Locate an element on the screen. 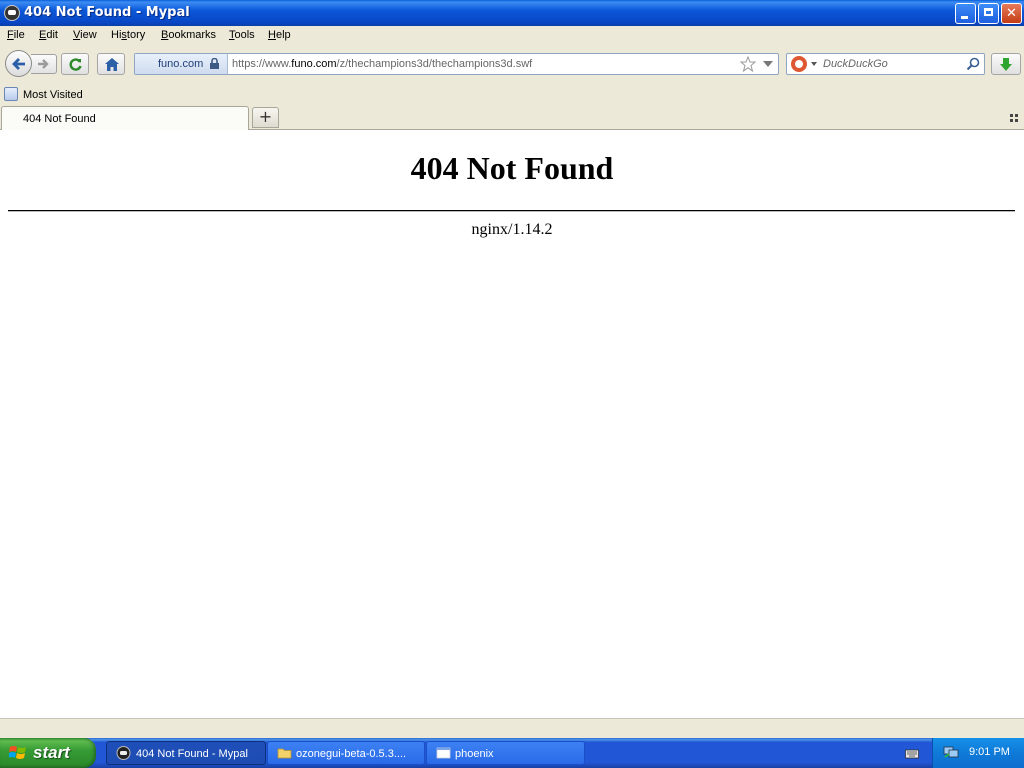 The image size is (1024, 768). restore-icon is located at coordinates (988, 12).